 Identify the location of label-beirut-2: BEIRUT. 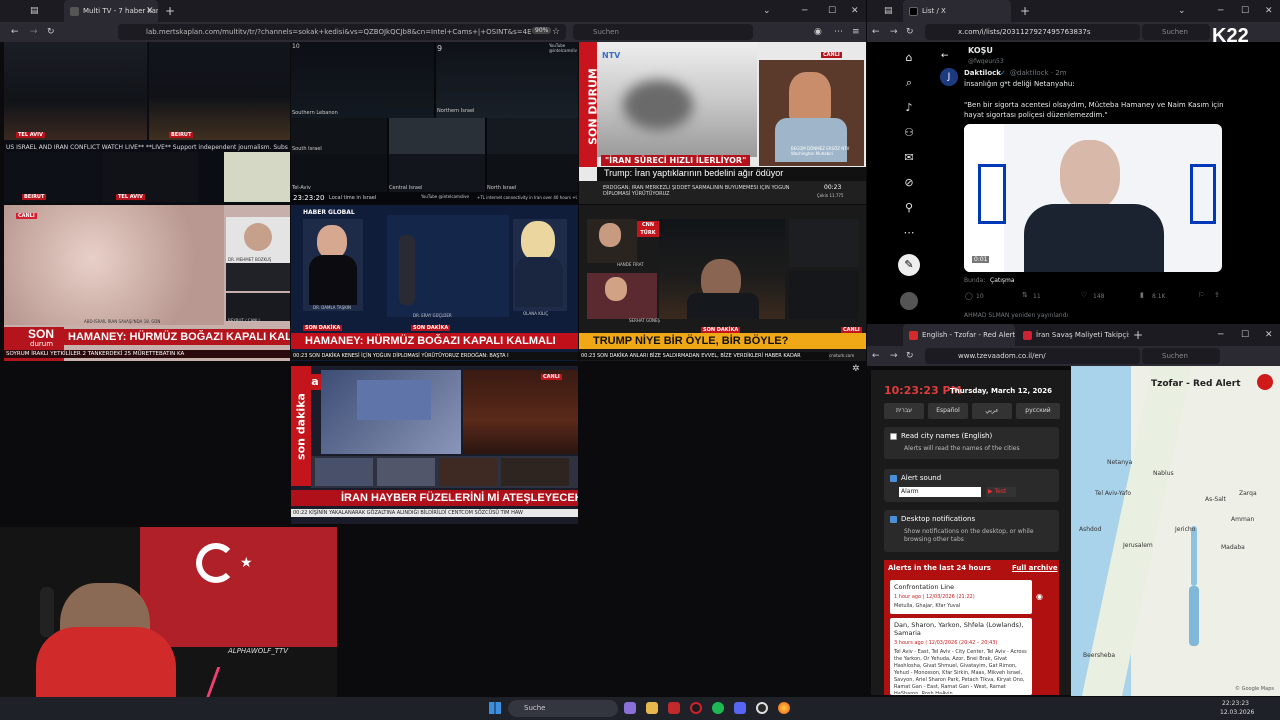
(34, 197).